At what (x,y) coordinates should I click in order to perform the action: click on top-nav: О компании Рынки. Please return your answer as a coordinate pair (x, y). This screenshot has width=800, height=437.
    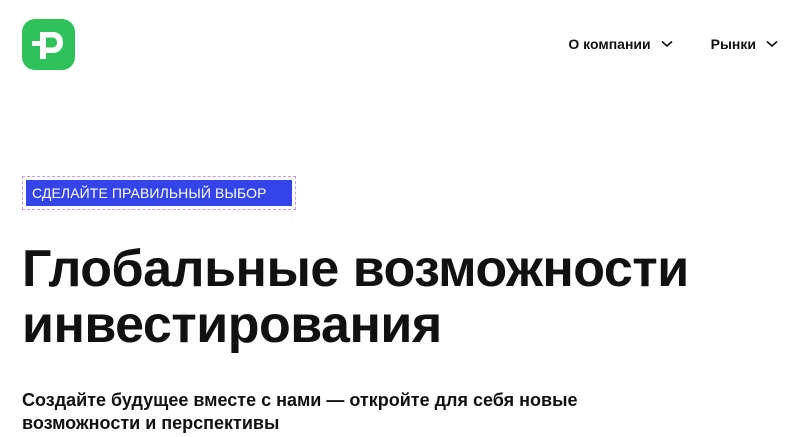
    Looking at the image, I should click on (673, 44).